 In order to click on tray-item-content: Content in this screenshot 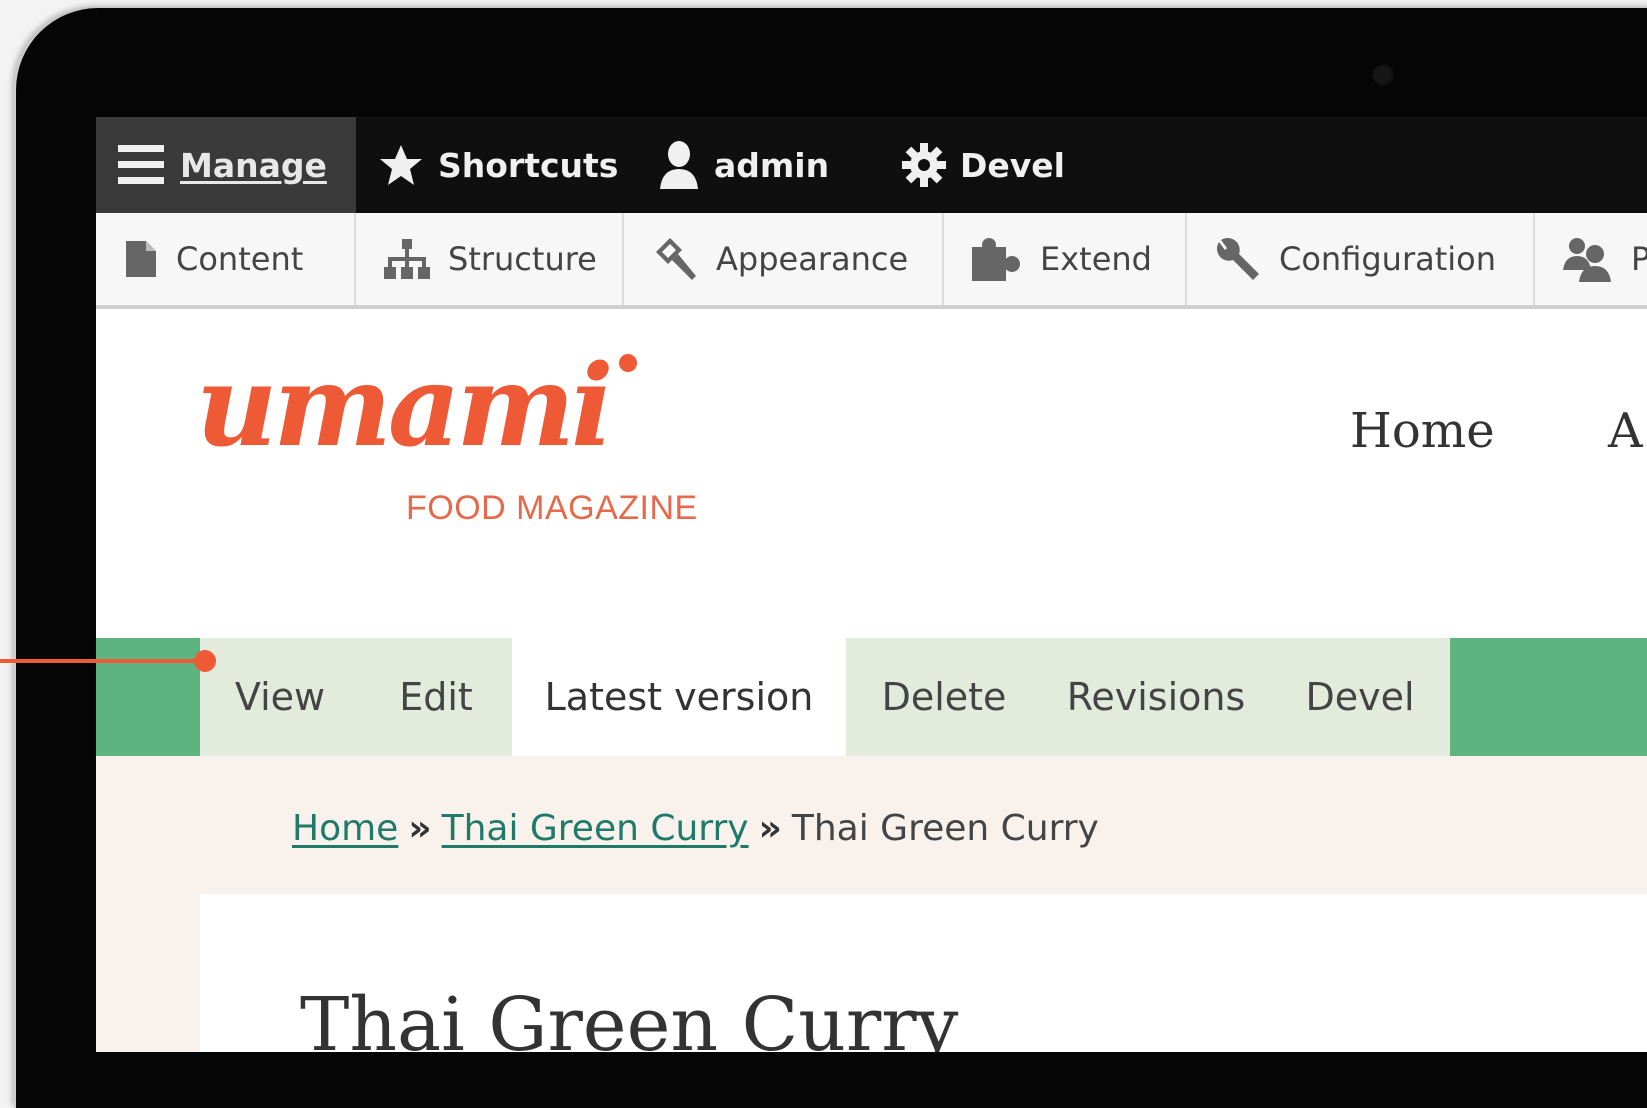, I will do `click(226, 259)`.